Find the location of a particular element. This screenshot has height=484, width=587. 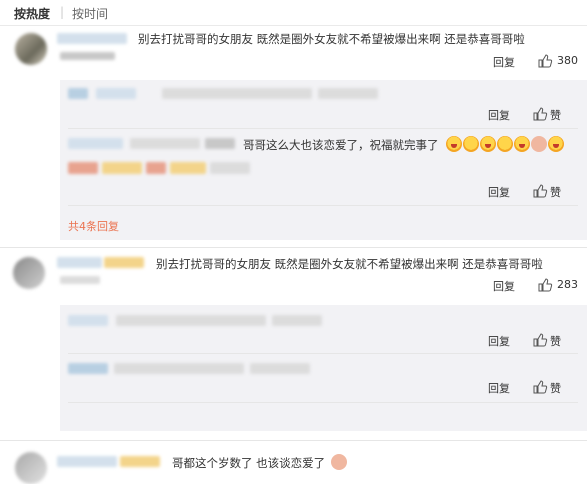

sort-by-hot: 按热度 is located at coordinates (32, 13).